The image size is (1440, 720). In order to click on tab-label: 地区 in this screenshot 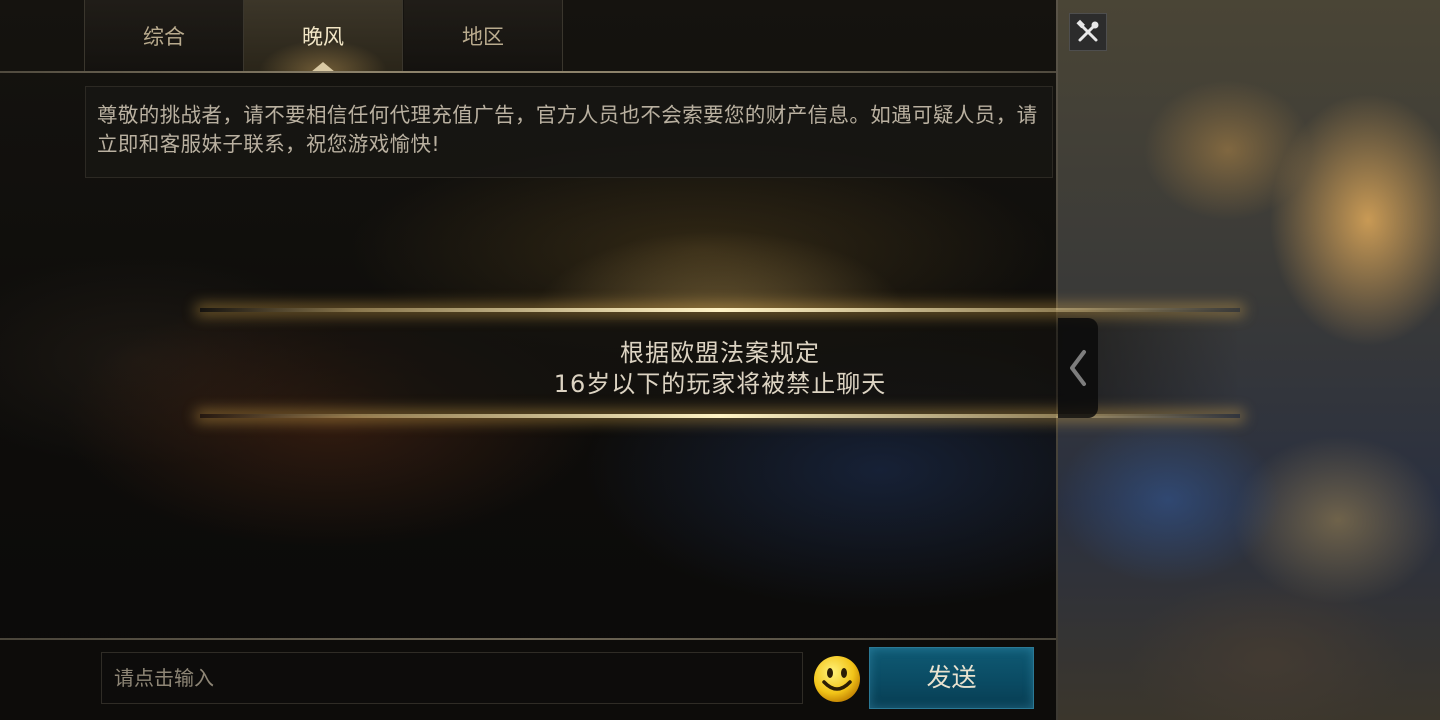, I will do `click(483, 37)`.